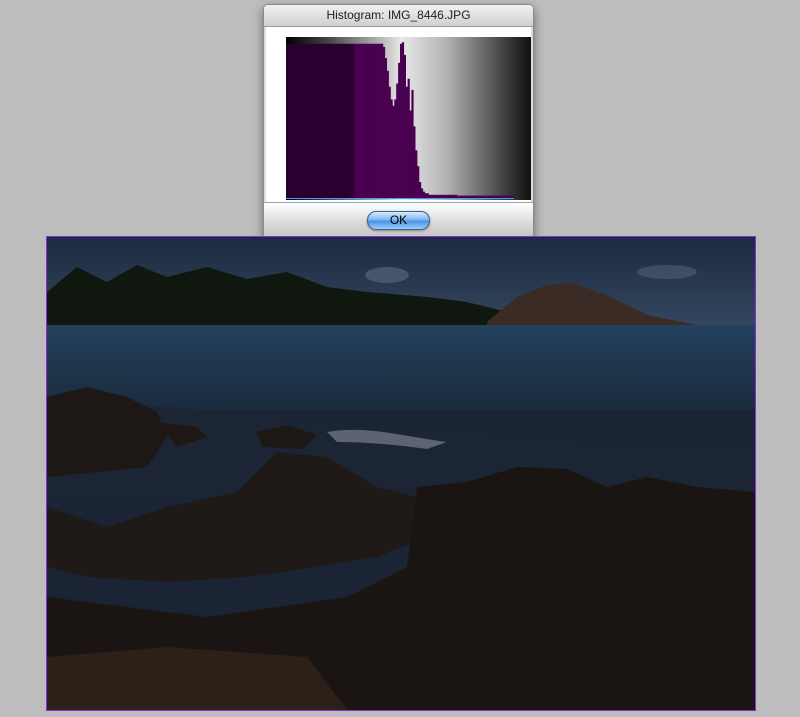 This screenshot has width=800, height=717. Describe the element at coordinates (401, 367) in the screenshot. I see `ocean` at that location.